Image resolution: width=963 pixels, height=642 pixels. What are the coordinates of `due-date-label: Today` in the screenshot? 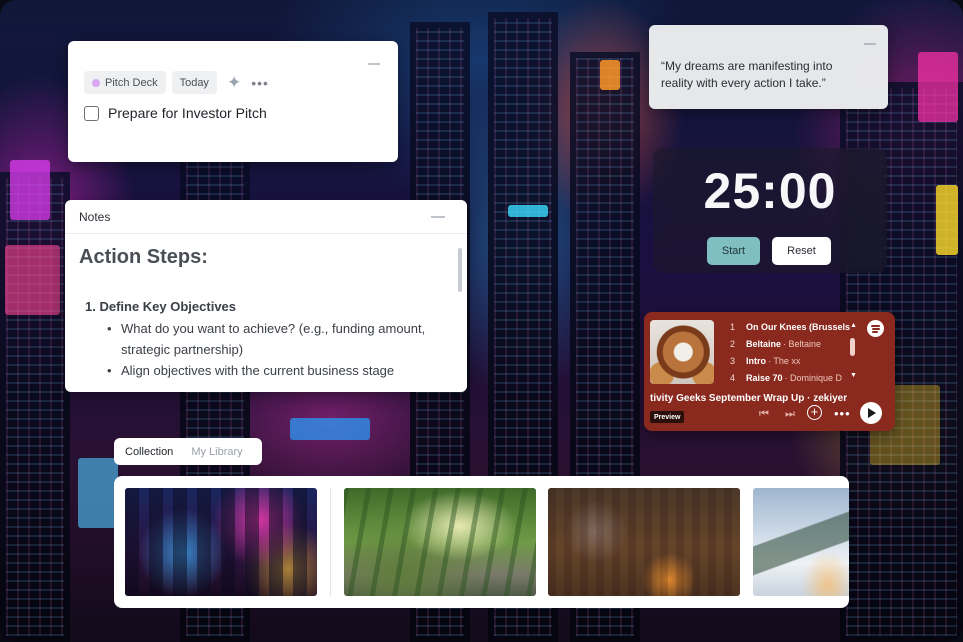 It's located at (194, 82).